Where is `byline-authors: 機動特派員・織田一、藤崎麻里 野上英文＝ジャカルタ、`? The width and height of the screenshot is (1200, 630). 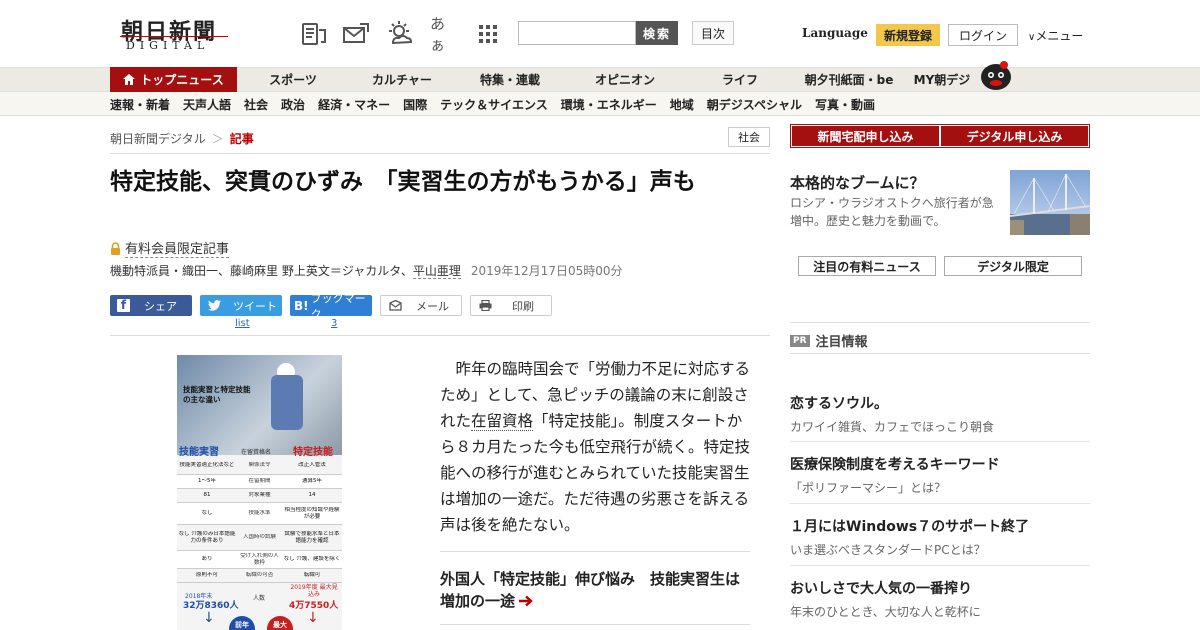
byline-authors: 機動特派員・織田一、藤崎麻里 野上英文＝ジャカルタ、 is located at coordinates (261, 271).